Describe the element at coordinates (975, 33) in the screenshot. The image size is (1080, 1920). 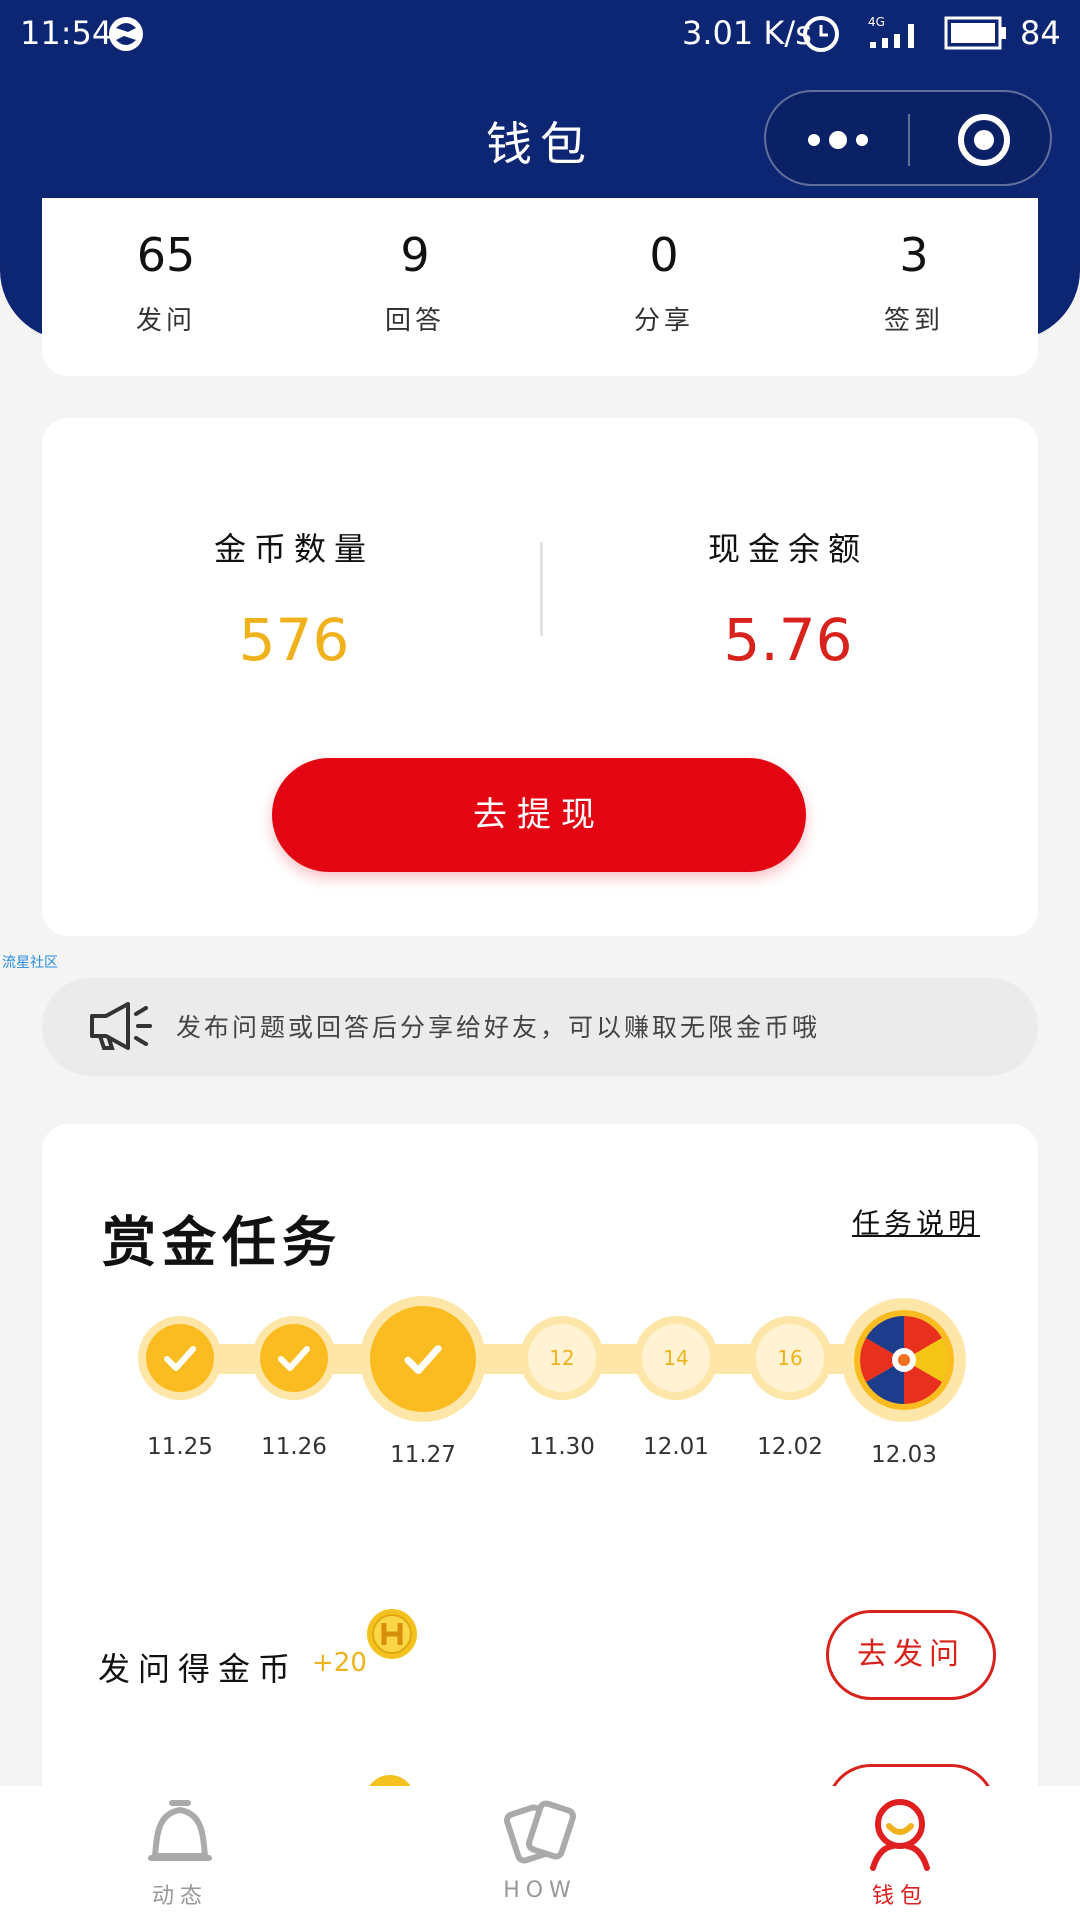
I see `battery-icon` at that location.